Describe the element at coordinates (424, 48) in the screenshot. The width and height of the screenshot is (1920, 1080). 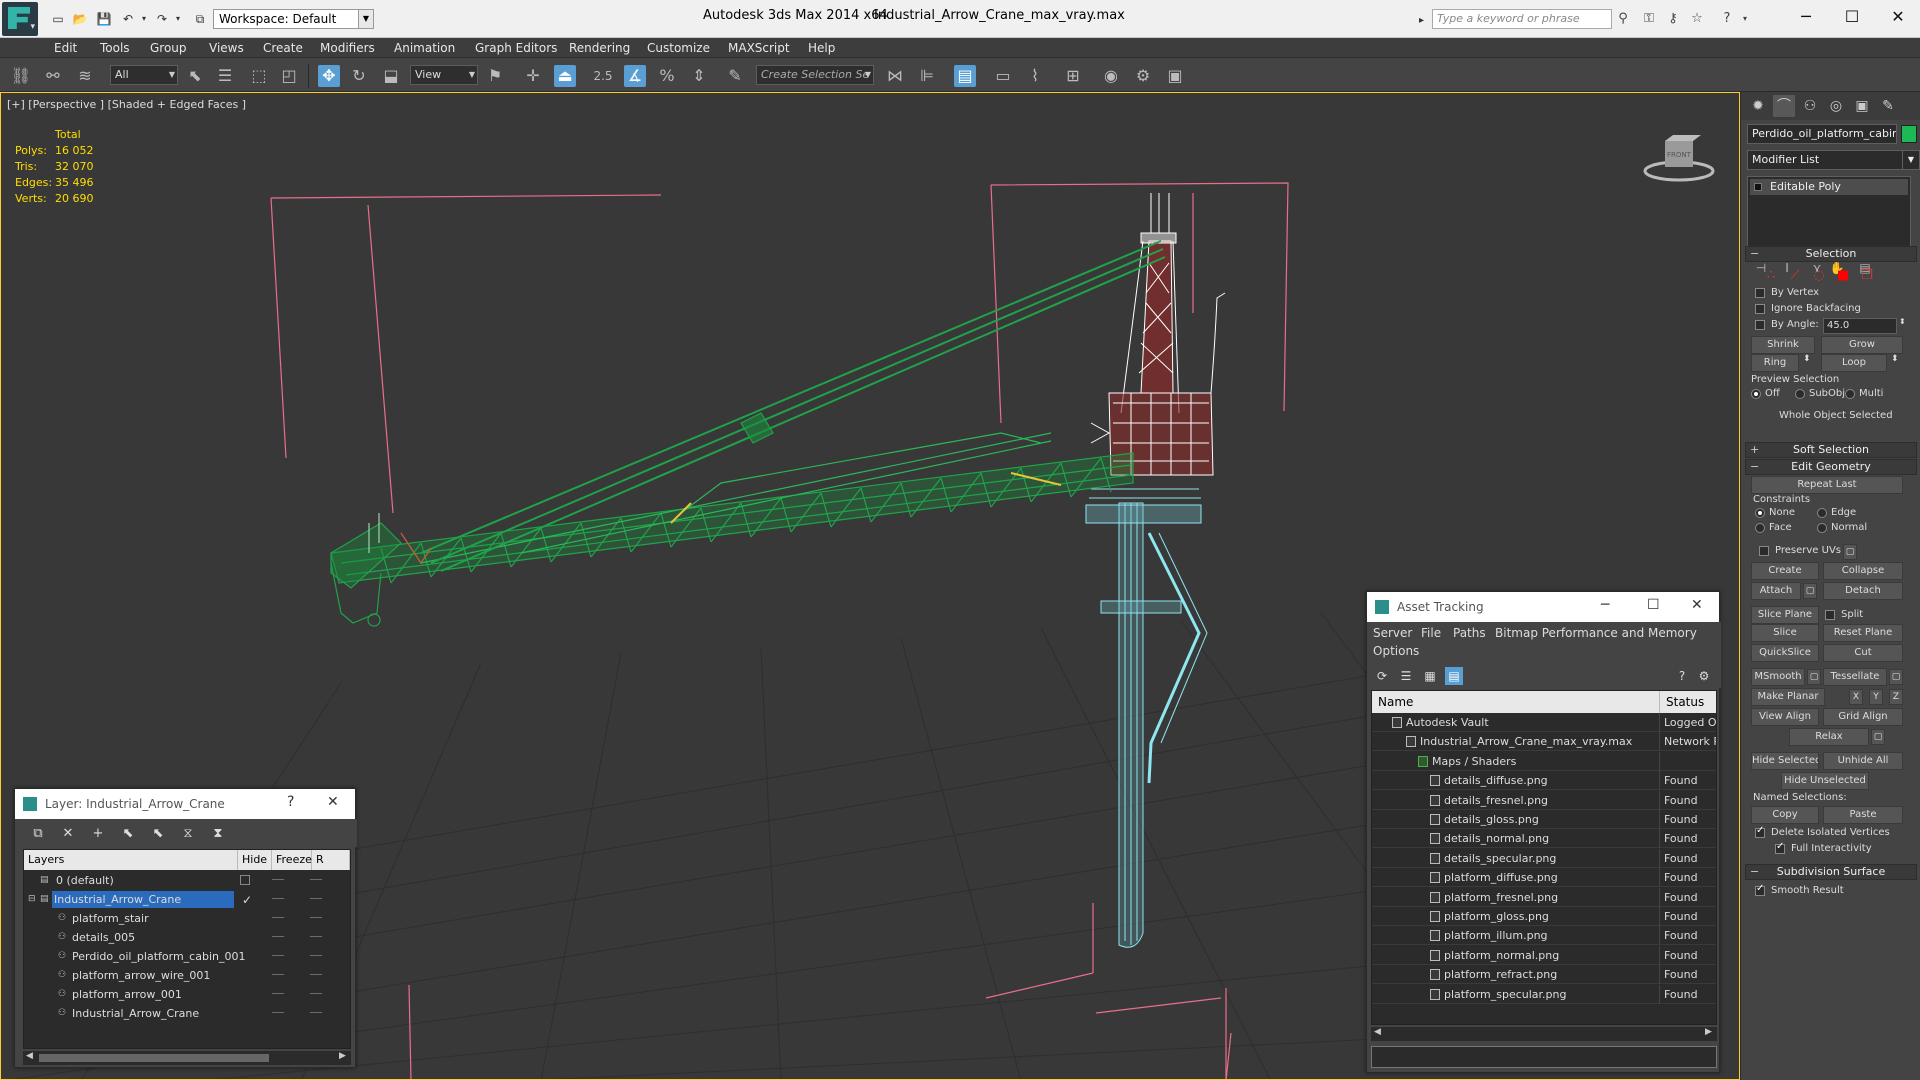
I see `menu-animation: Animation` at that location.